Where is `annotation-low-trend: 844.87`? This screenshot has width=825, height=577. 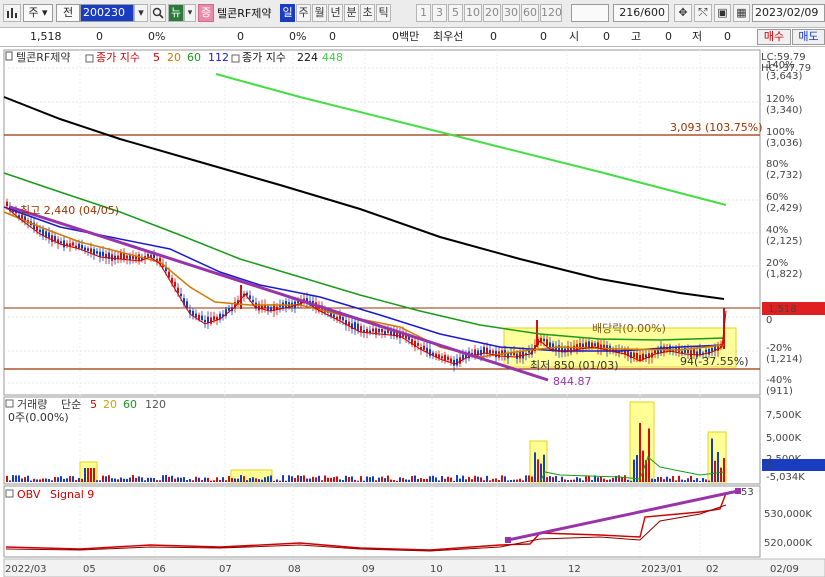
annotation-low-trend: 844.87 is located at coordinates (572, 381).